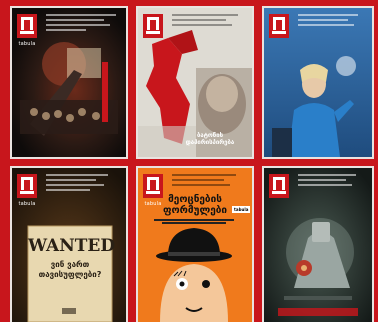  I want to click on magazine-cover-1: tabula, so click(69, 82).